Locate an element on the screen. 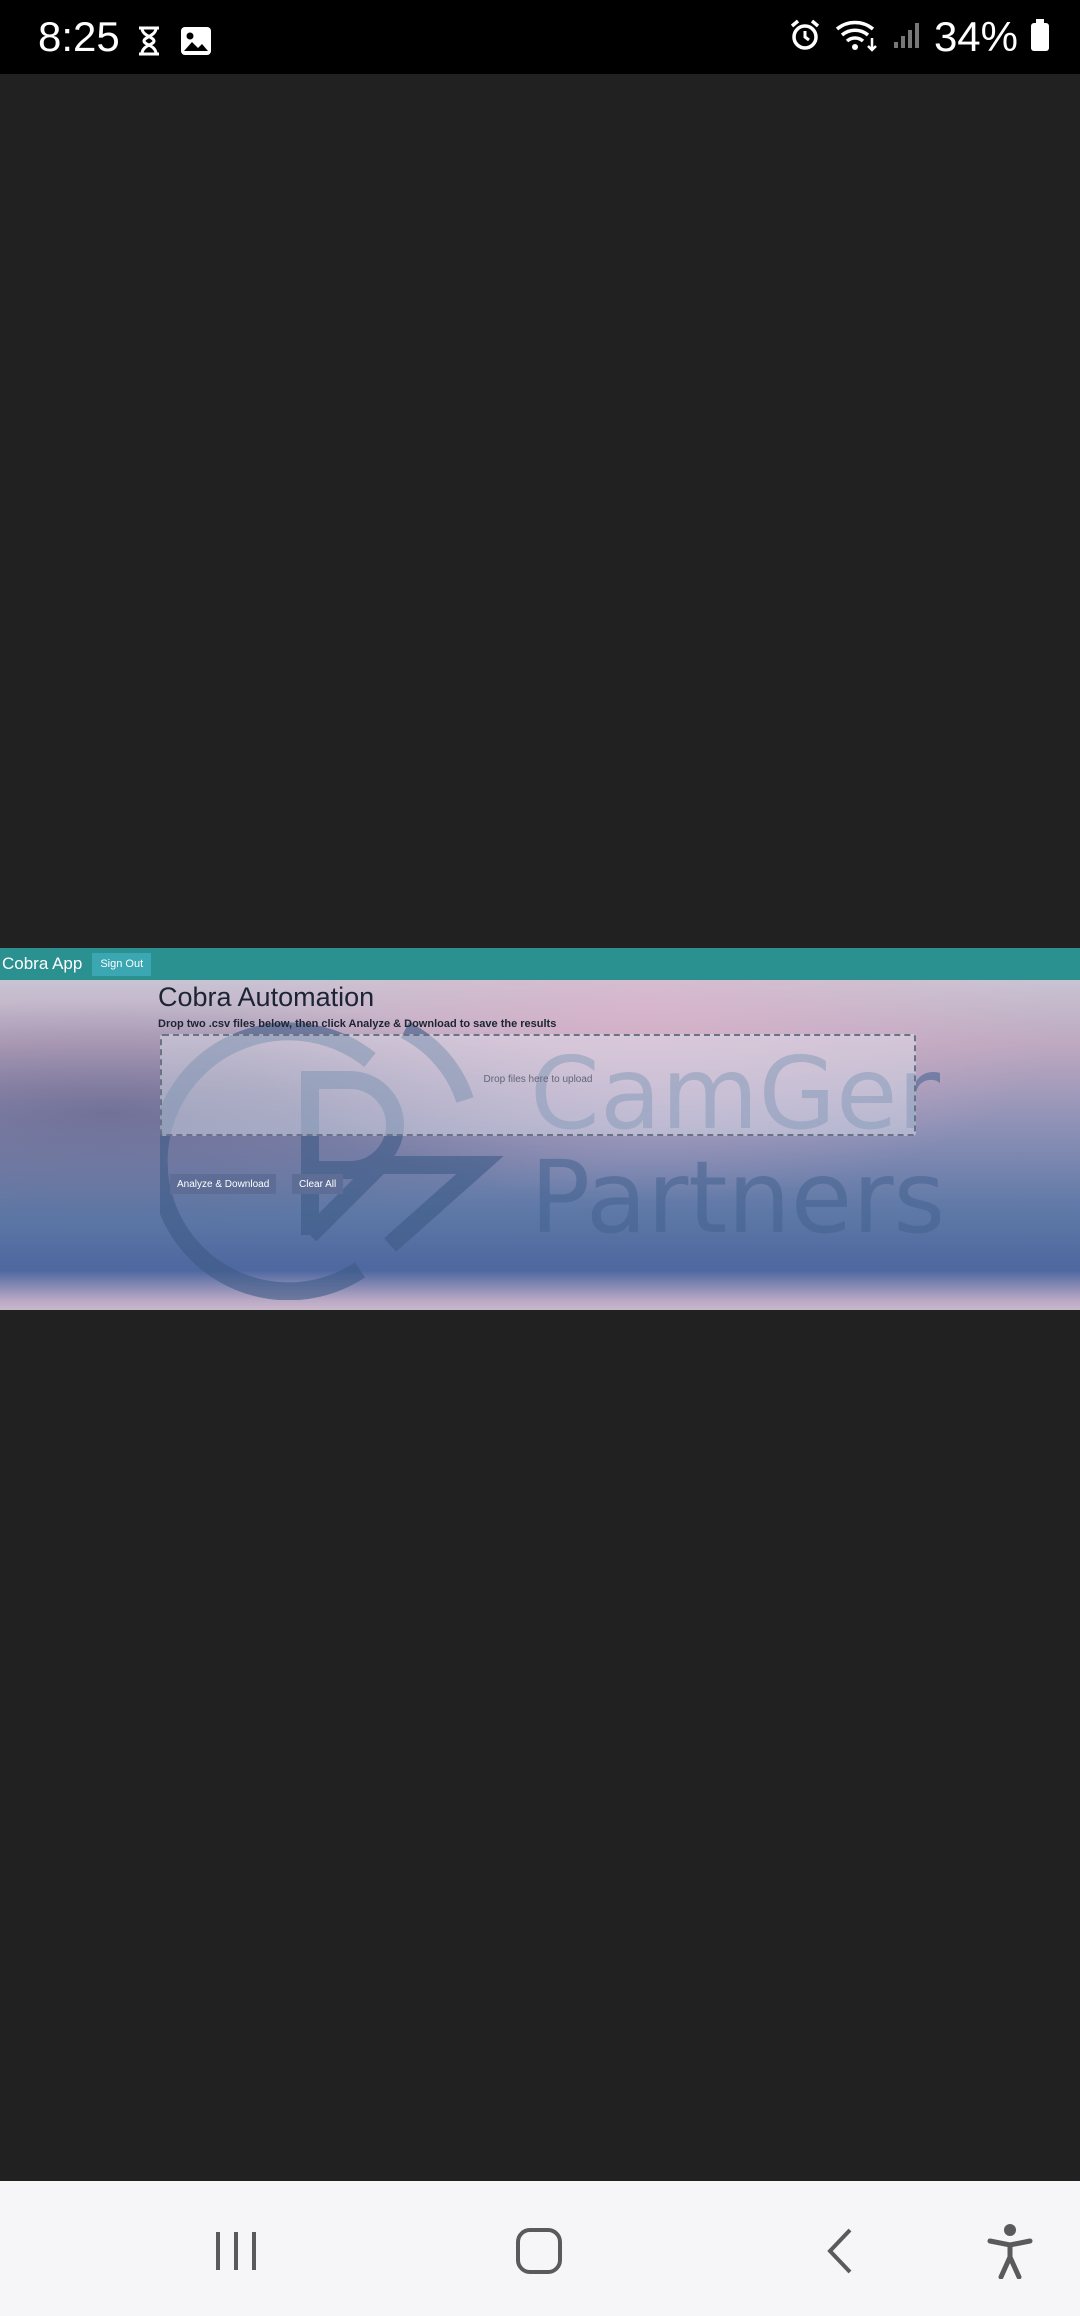 The image size is (1080, 2316). recent-apps-icon is located at coordinates (236, 2251).